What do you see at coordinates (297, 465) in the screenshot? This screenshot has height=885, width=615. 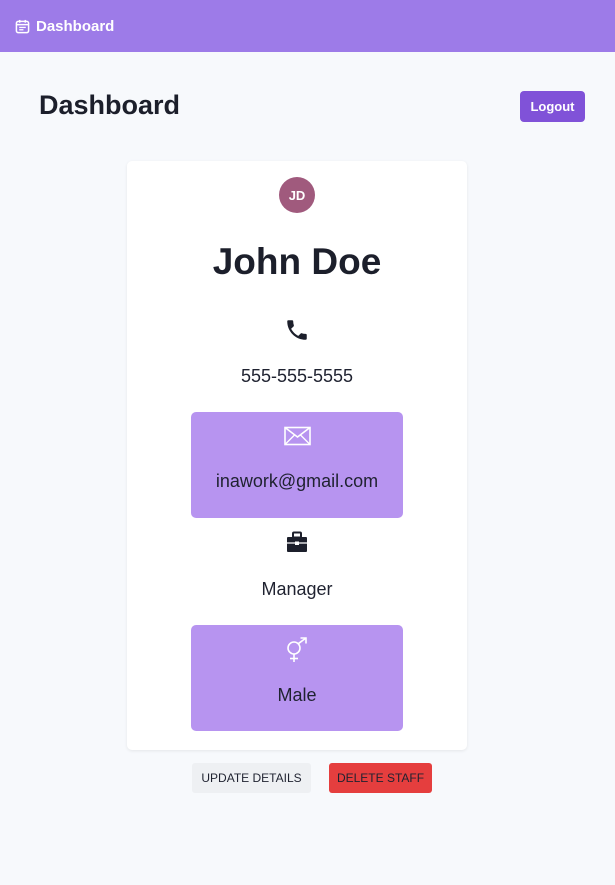 I see `email-box: inawork@gmail.com` at bounding box center [297, 465].